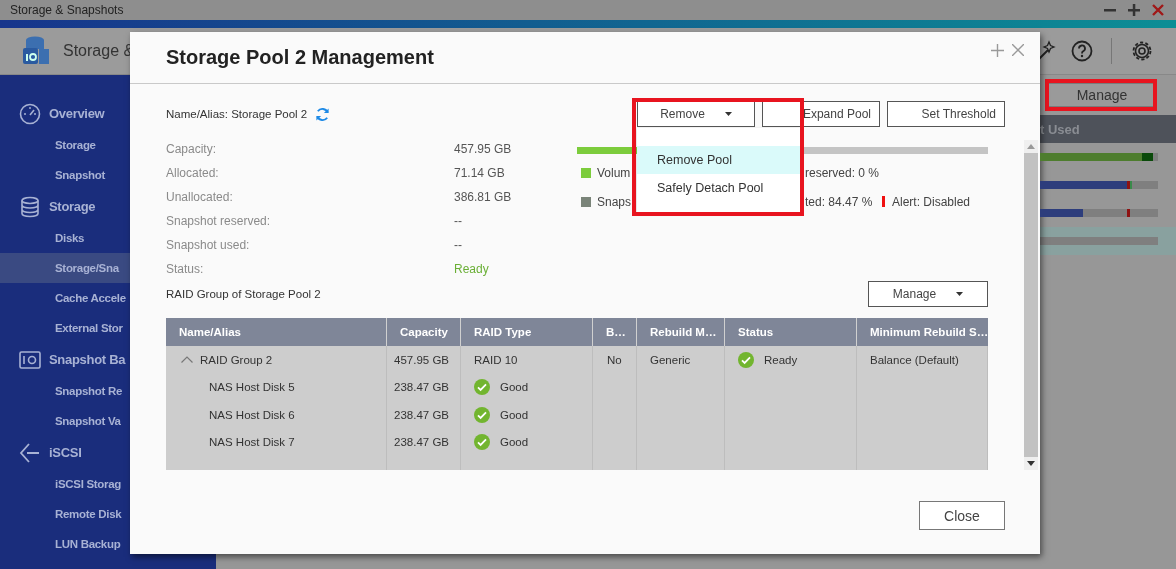 The width and height of the screenshot is (1176, 569). Describe the element at coordinates (914, 359) in the screenshot. I see `table-cell: Balance (Default)` at that location.